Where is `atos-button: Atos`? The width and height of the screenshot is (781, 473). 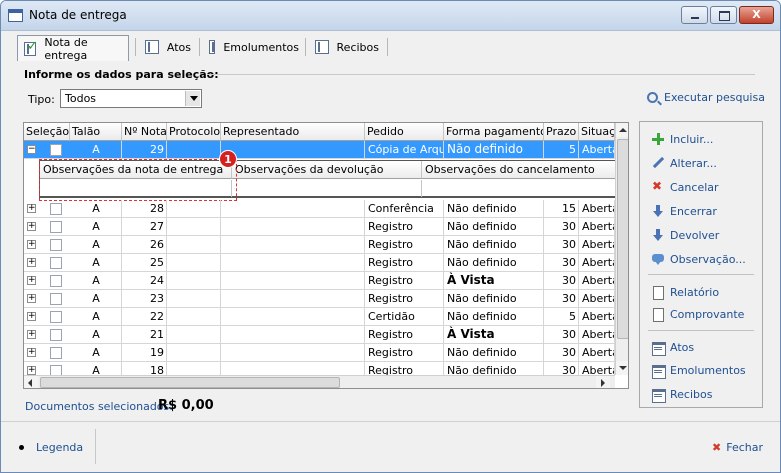
atos-button: Atos is located at coordinates (673, 347).